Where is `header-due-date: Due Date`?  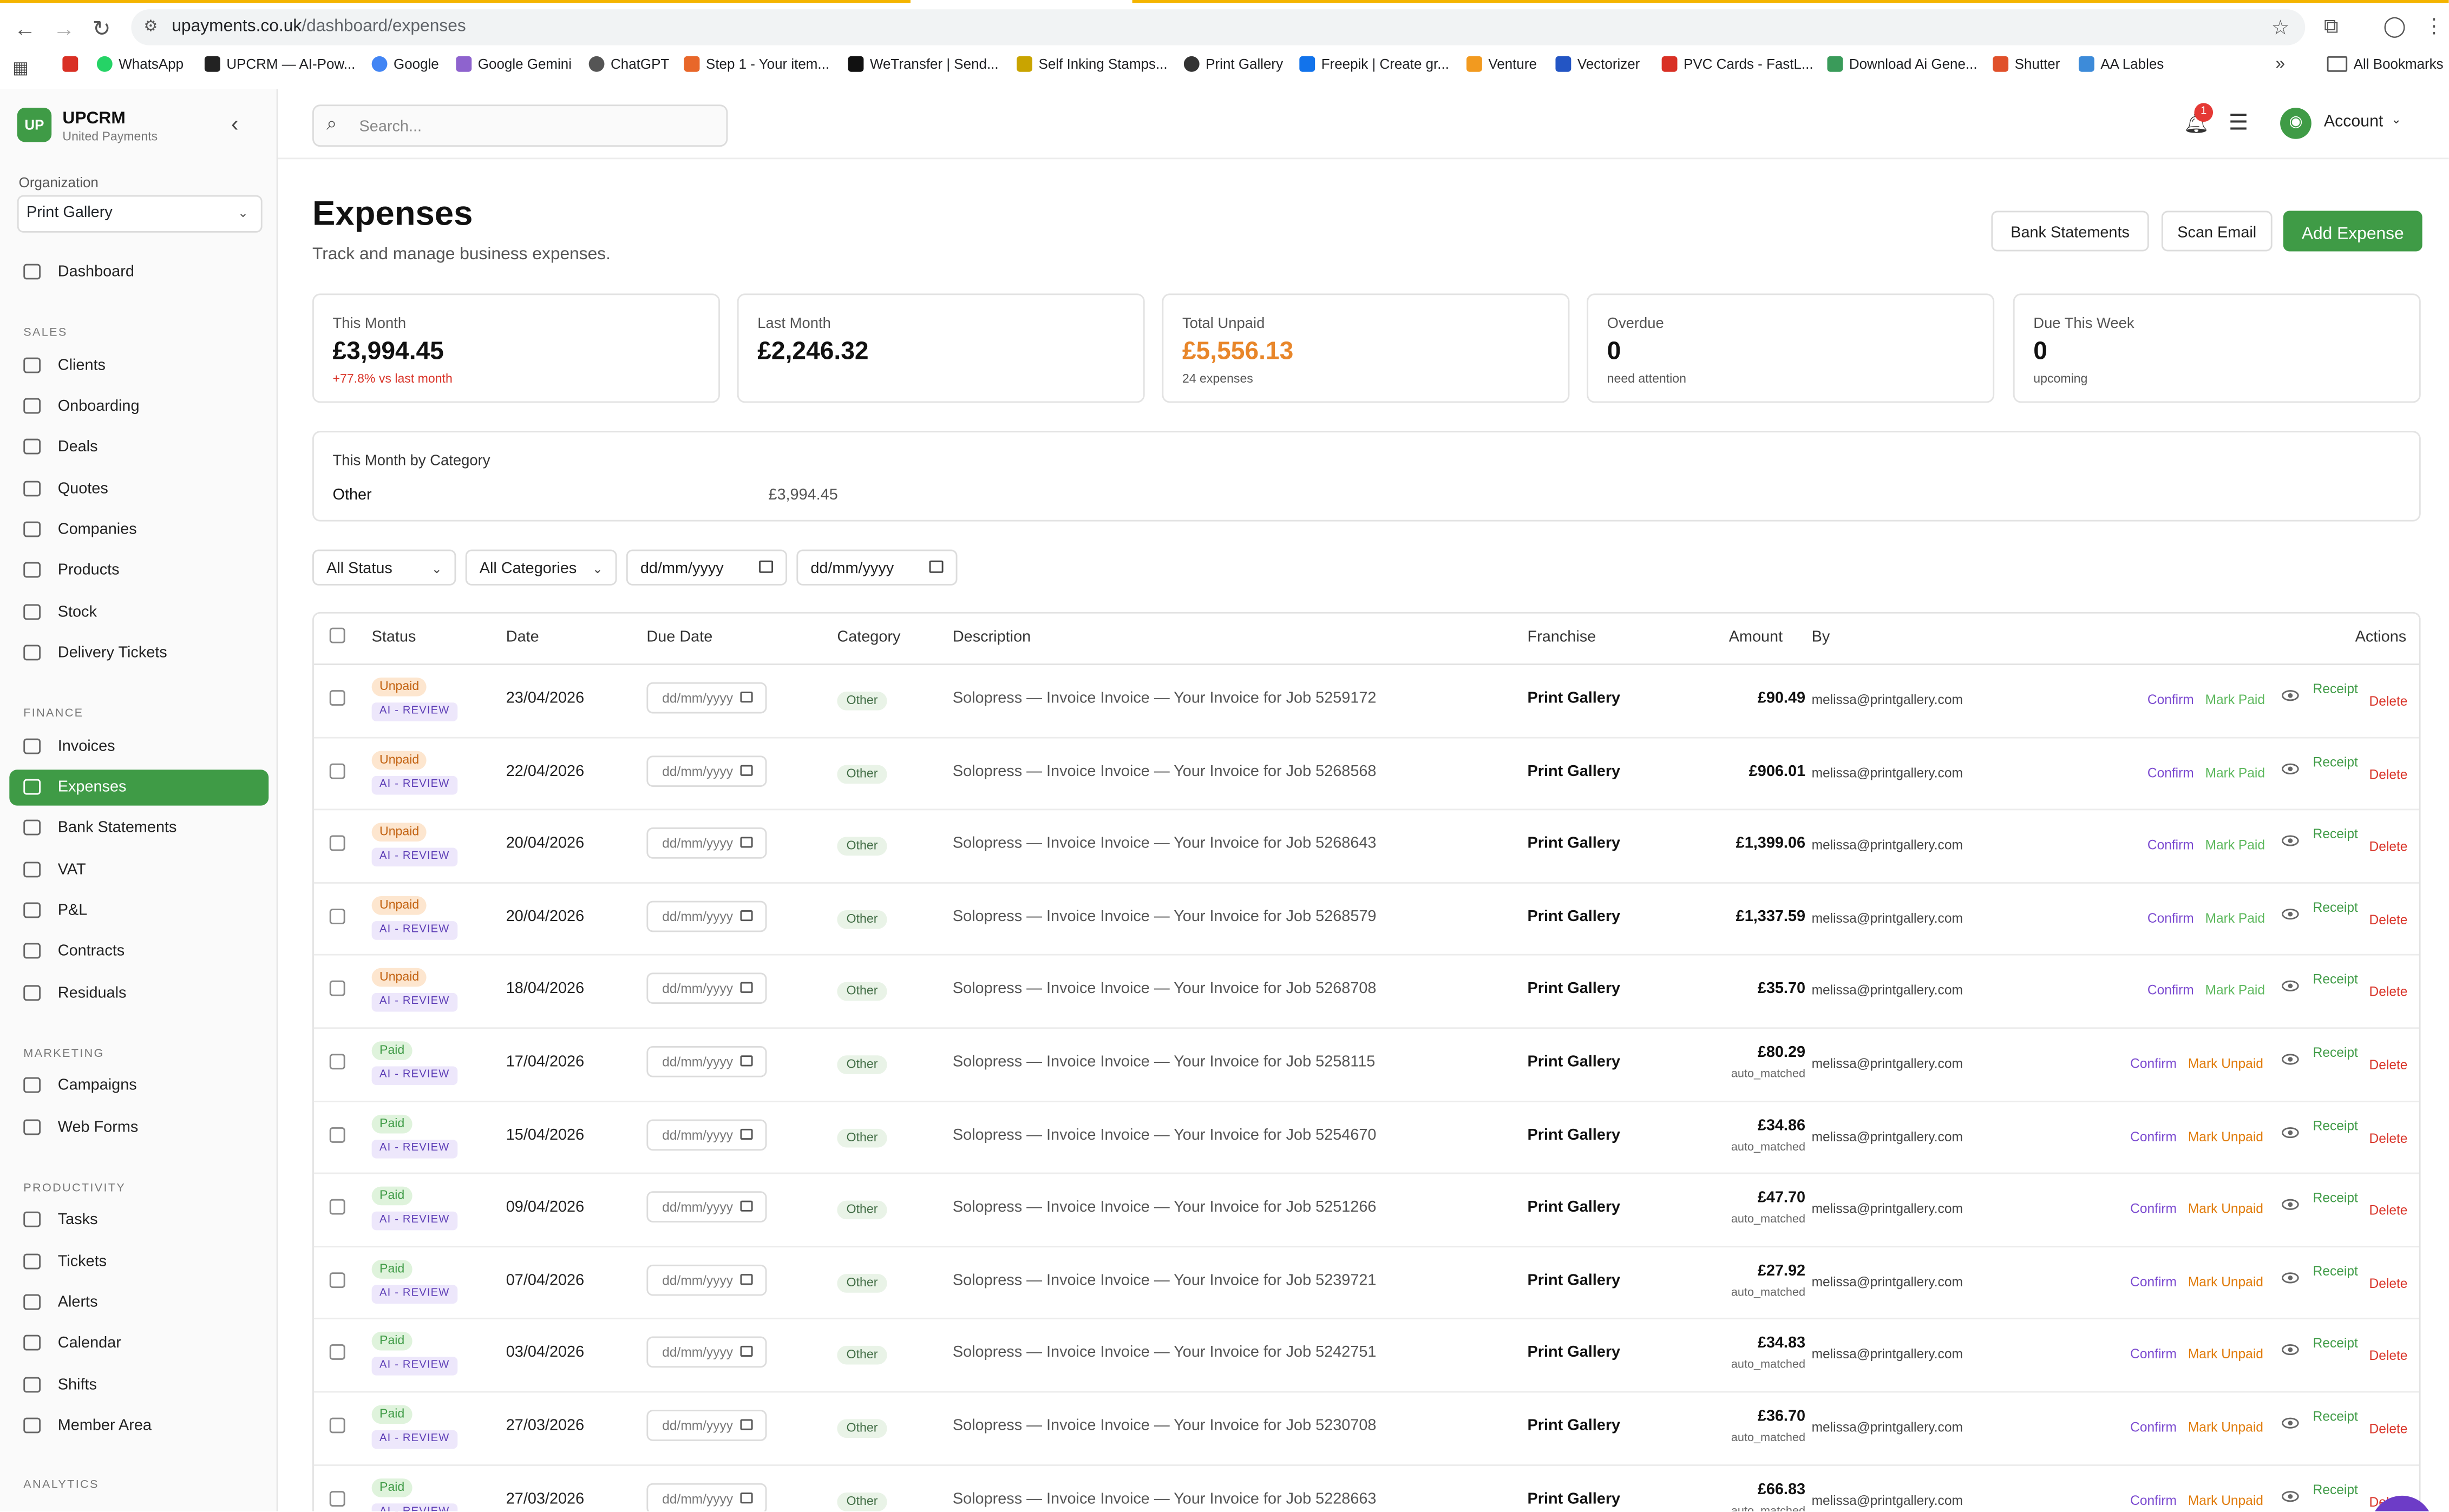
header-due-date: Due Date is located at coordinates (679, 638).